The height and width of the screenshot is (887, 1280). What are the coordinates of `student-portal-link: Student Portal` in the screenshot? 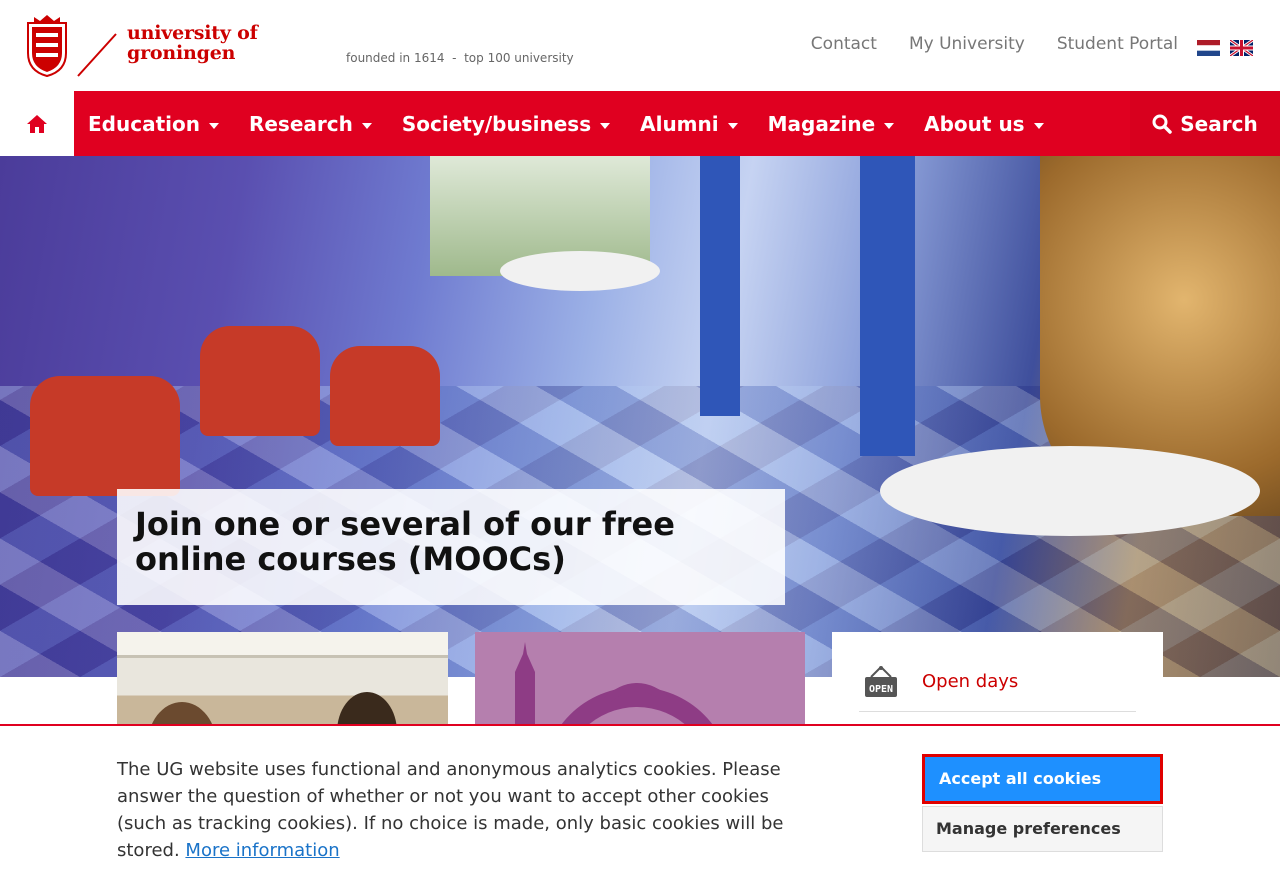 It's located at (1117, 44).